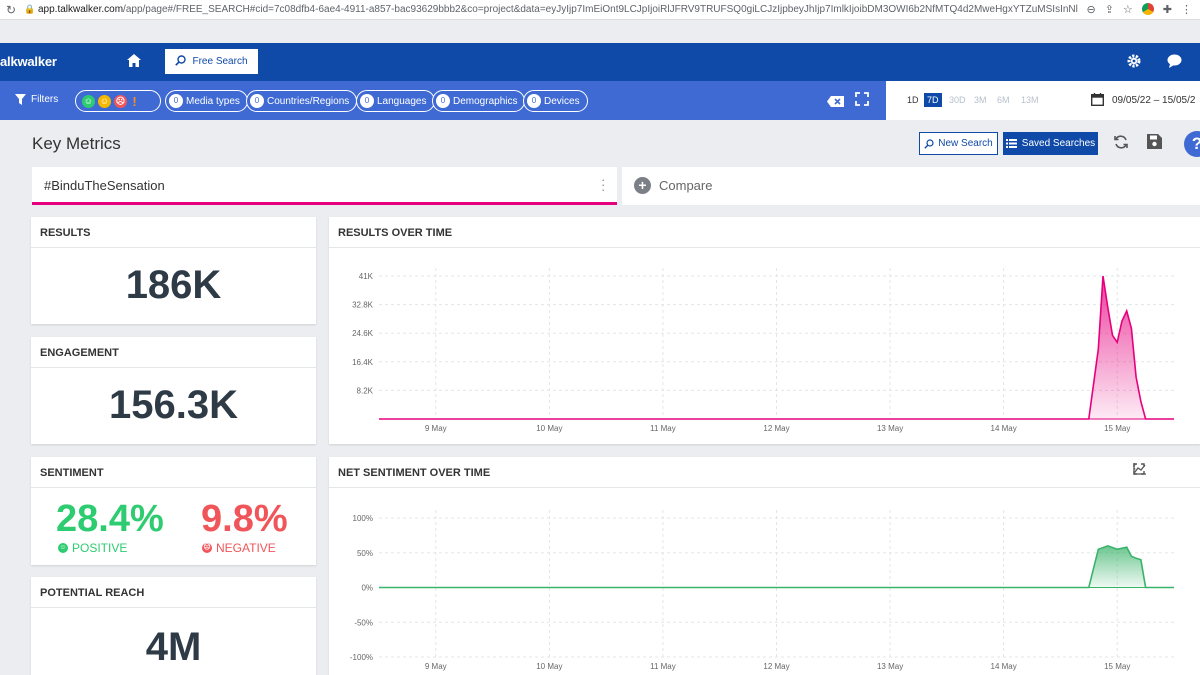 This screenshot has height=675, width=1200. I want to click on chip-demographics: 0 Demographics, so click(479, 101).